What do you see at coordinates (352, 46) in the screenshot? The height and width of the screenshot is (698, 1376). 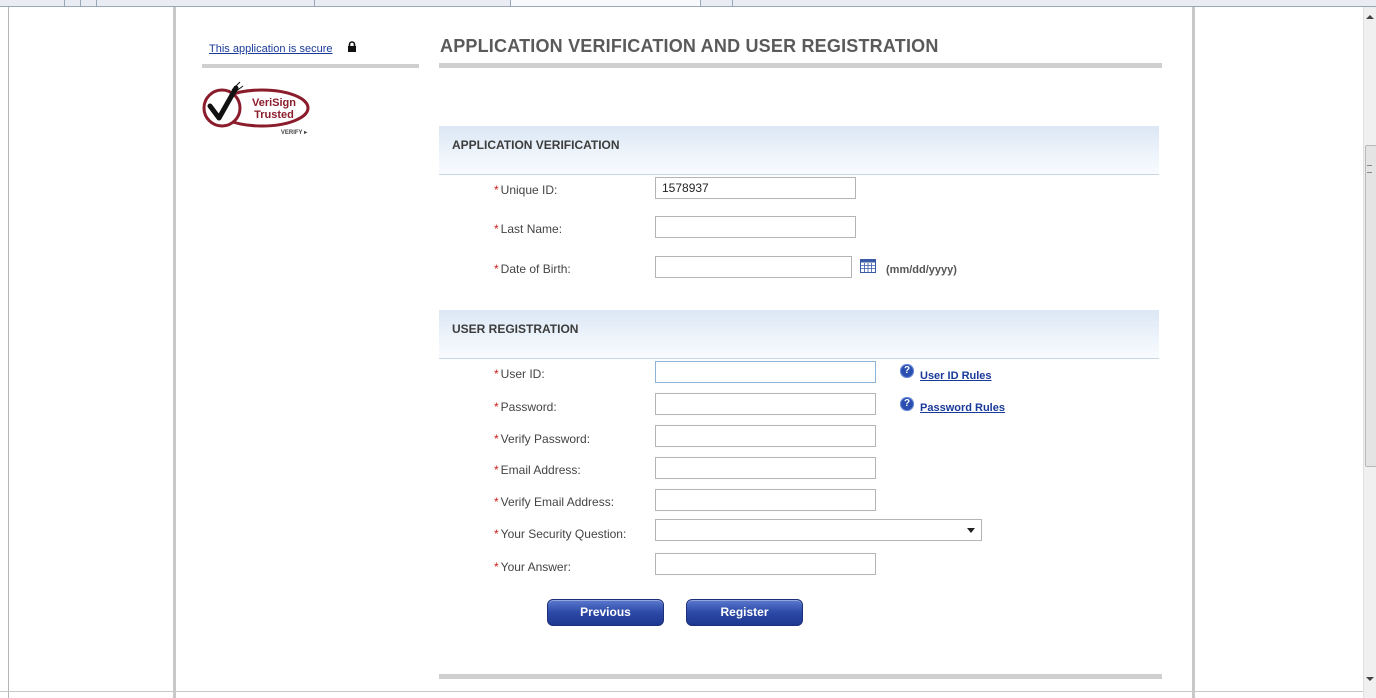 I see `lock-icon` at bounding box center [352, 46].